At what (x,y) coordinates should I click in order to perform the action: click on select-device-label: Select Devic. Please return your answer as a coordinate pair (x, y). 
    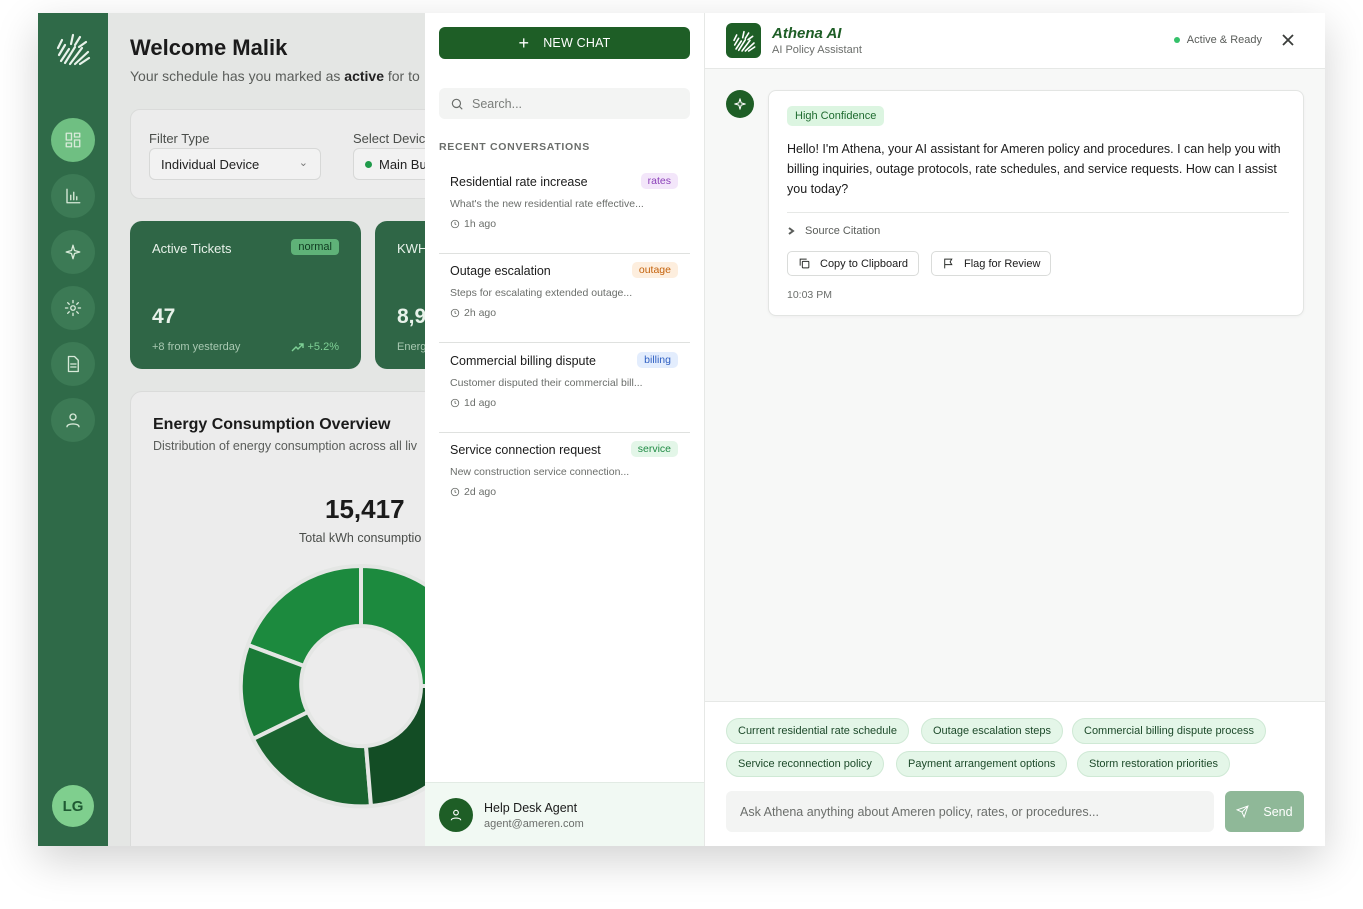
    Looking at the image, I should click on (389, 138).